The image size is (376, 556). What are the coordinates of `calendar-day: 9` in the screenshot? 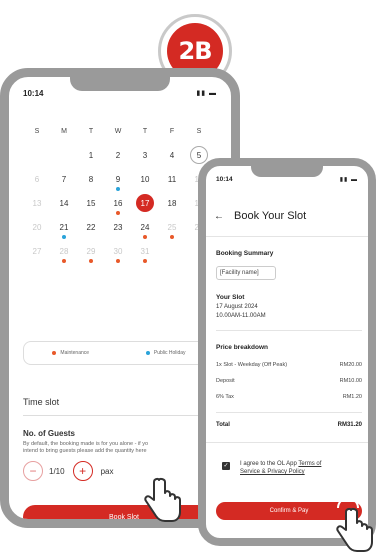 It's located at (118, 179).